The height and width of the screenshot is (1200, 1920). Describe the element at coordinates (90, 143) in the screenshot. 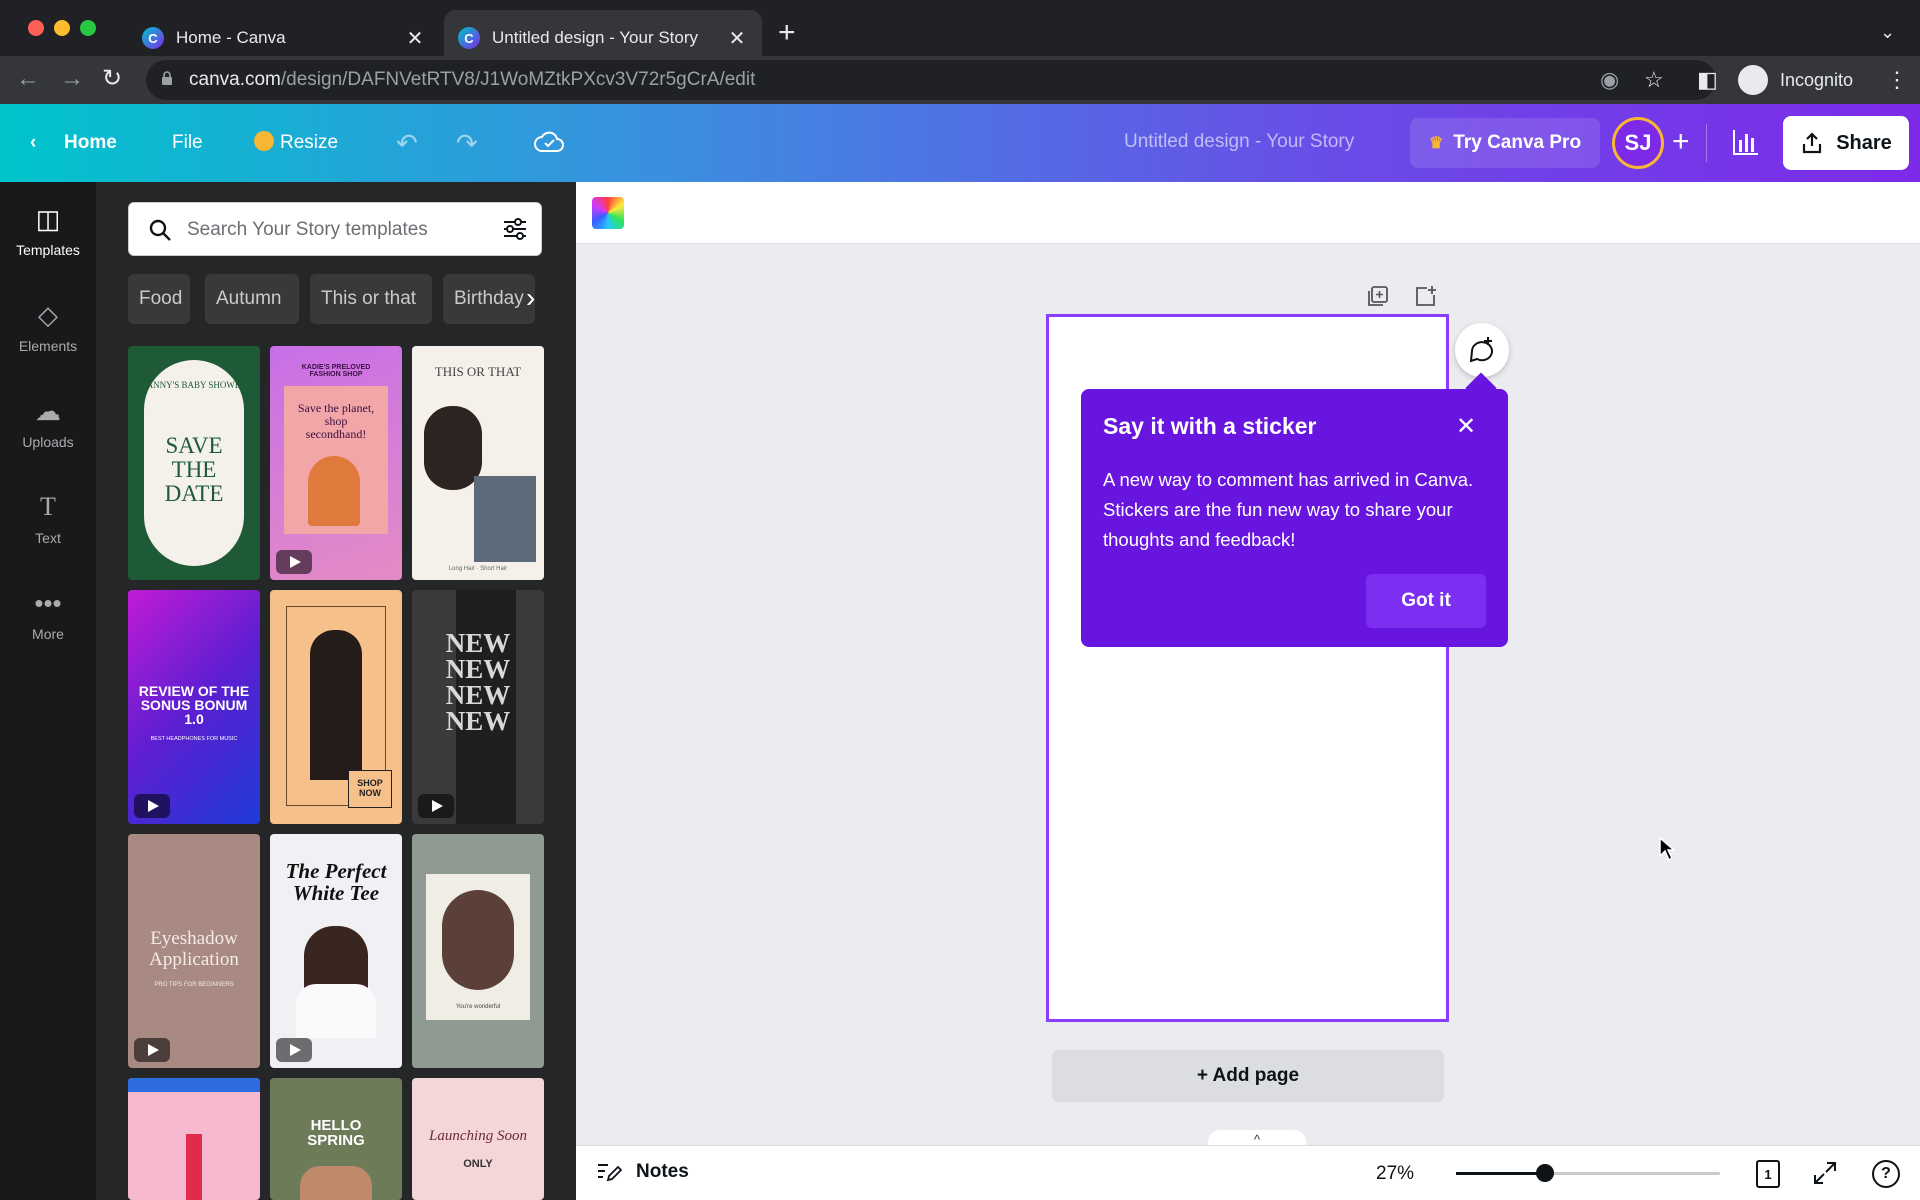

I see `home-button: Home` at that location.